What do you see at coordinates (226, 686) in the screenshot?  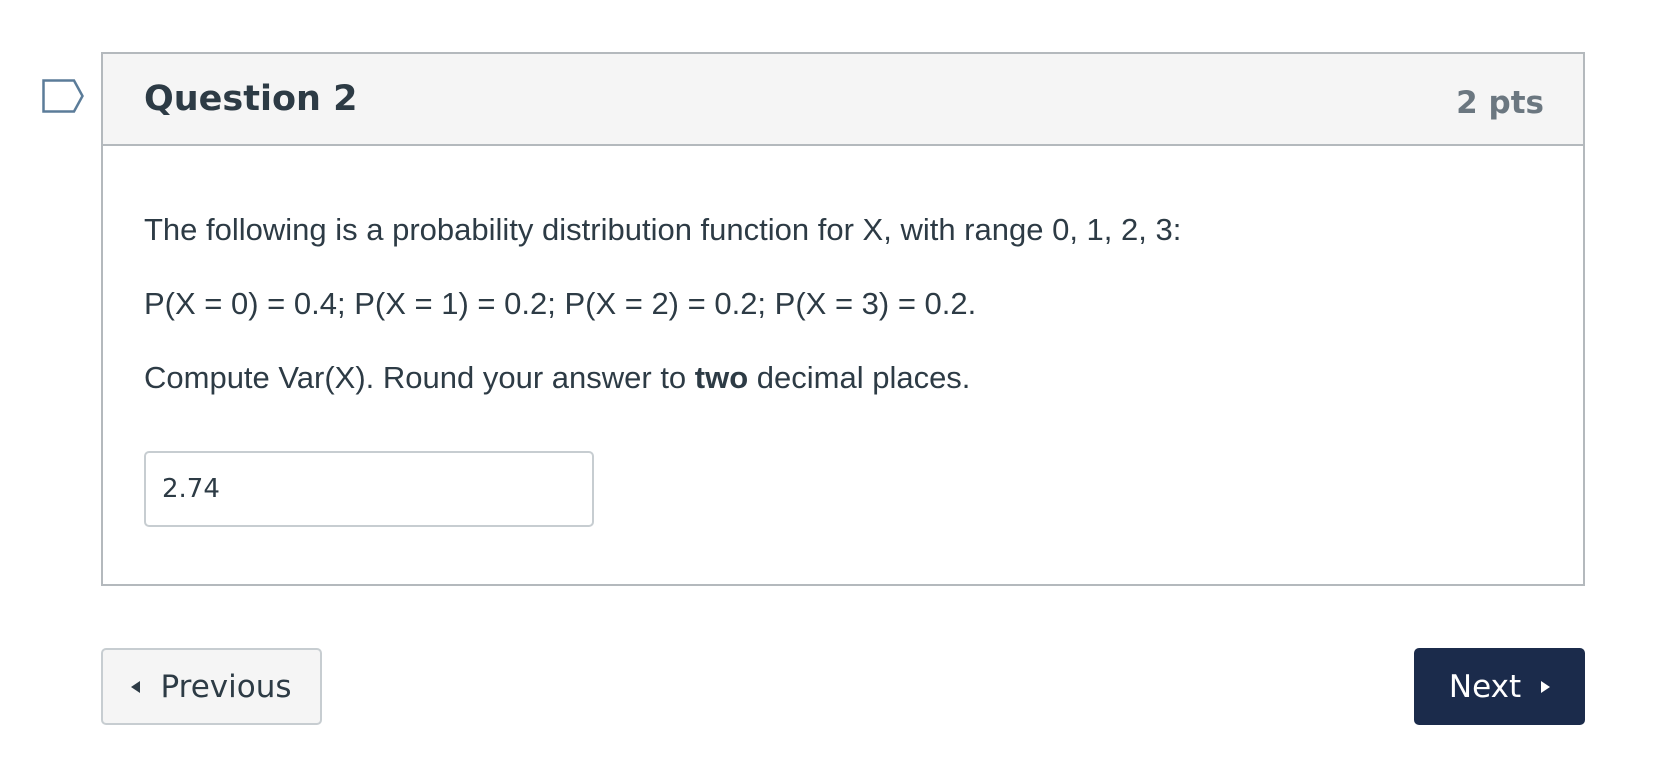 I see `previous-button-label: Previous` at bounding box center [226, 686].